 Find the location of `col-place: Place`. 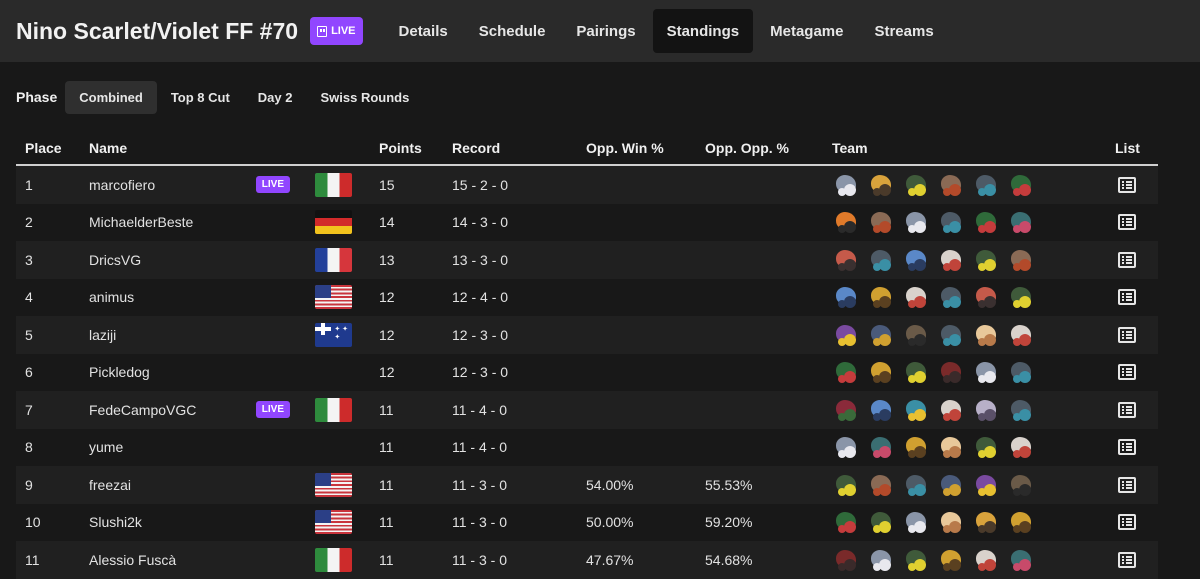

col-place: Place is located at coordinates (48, 149).